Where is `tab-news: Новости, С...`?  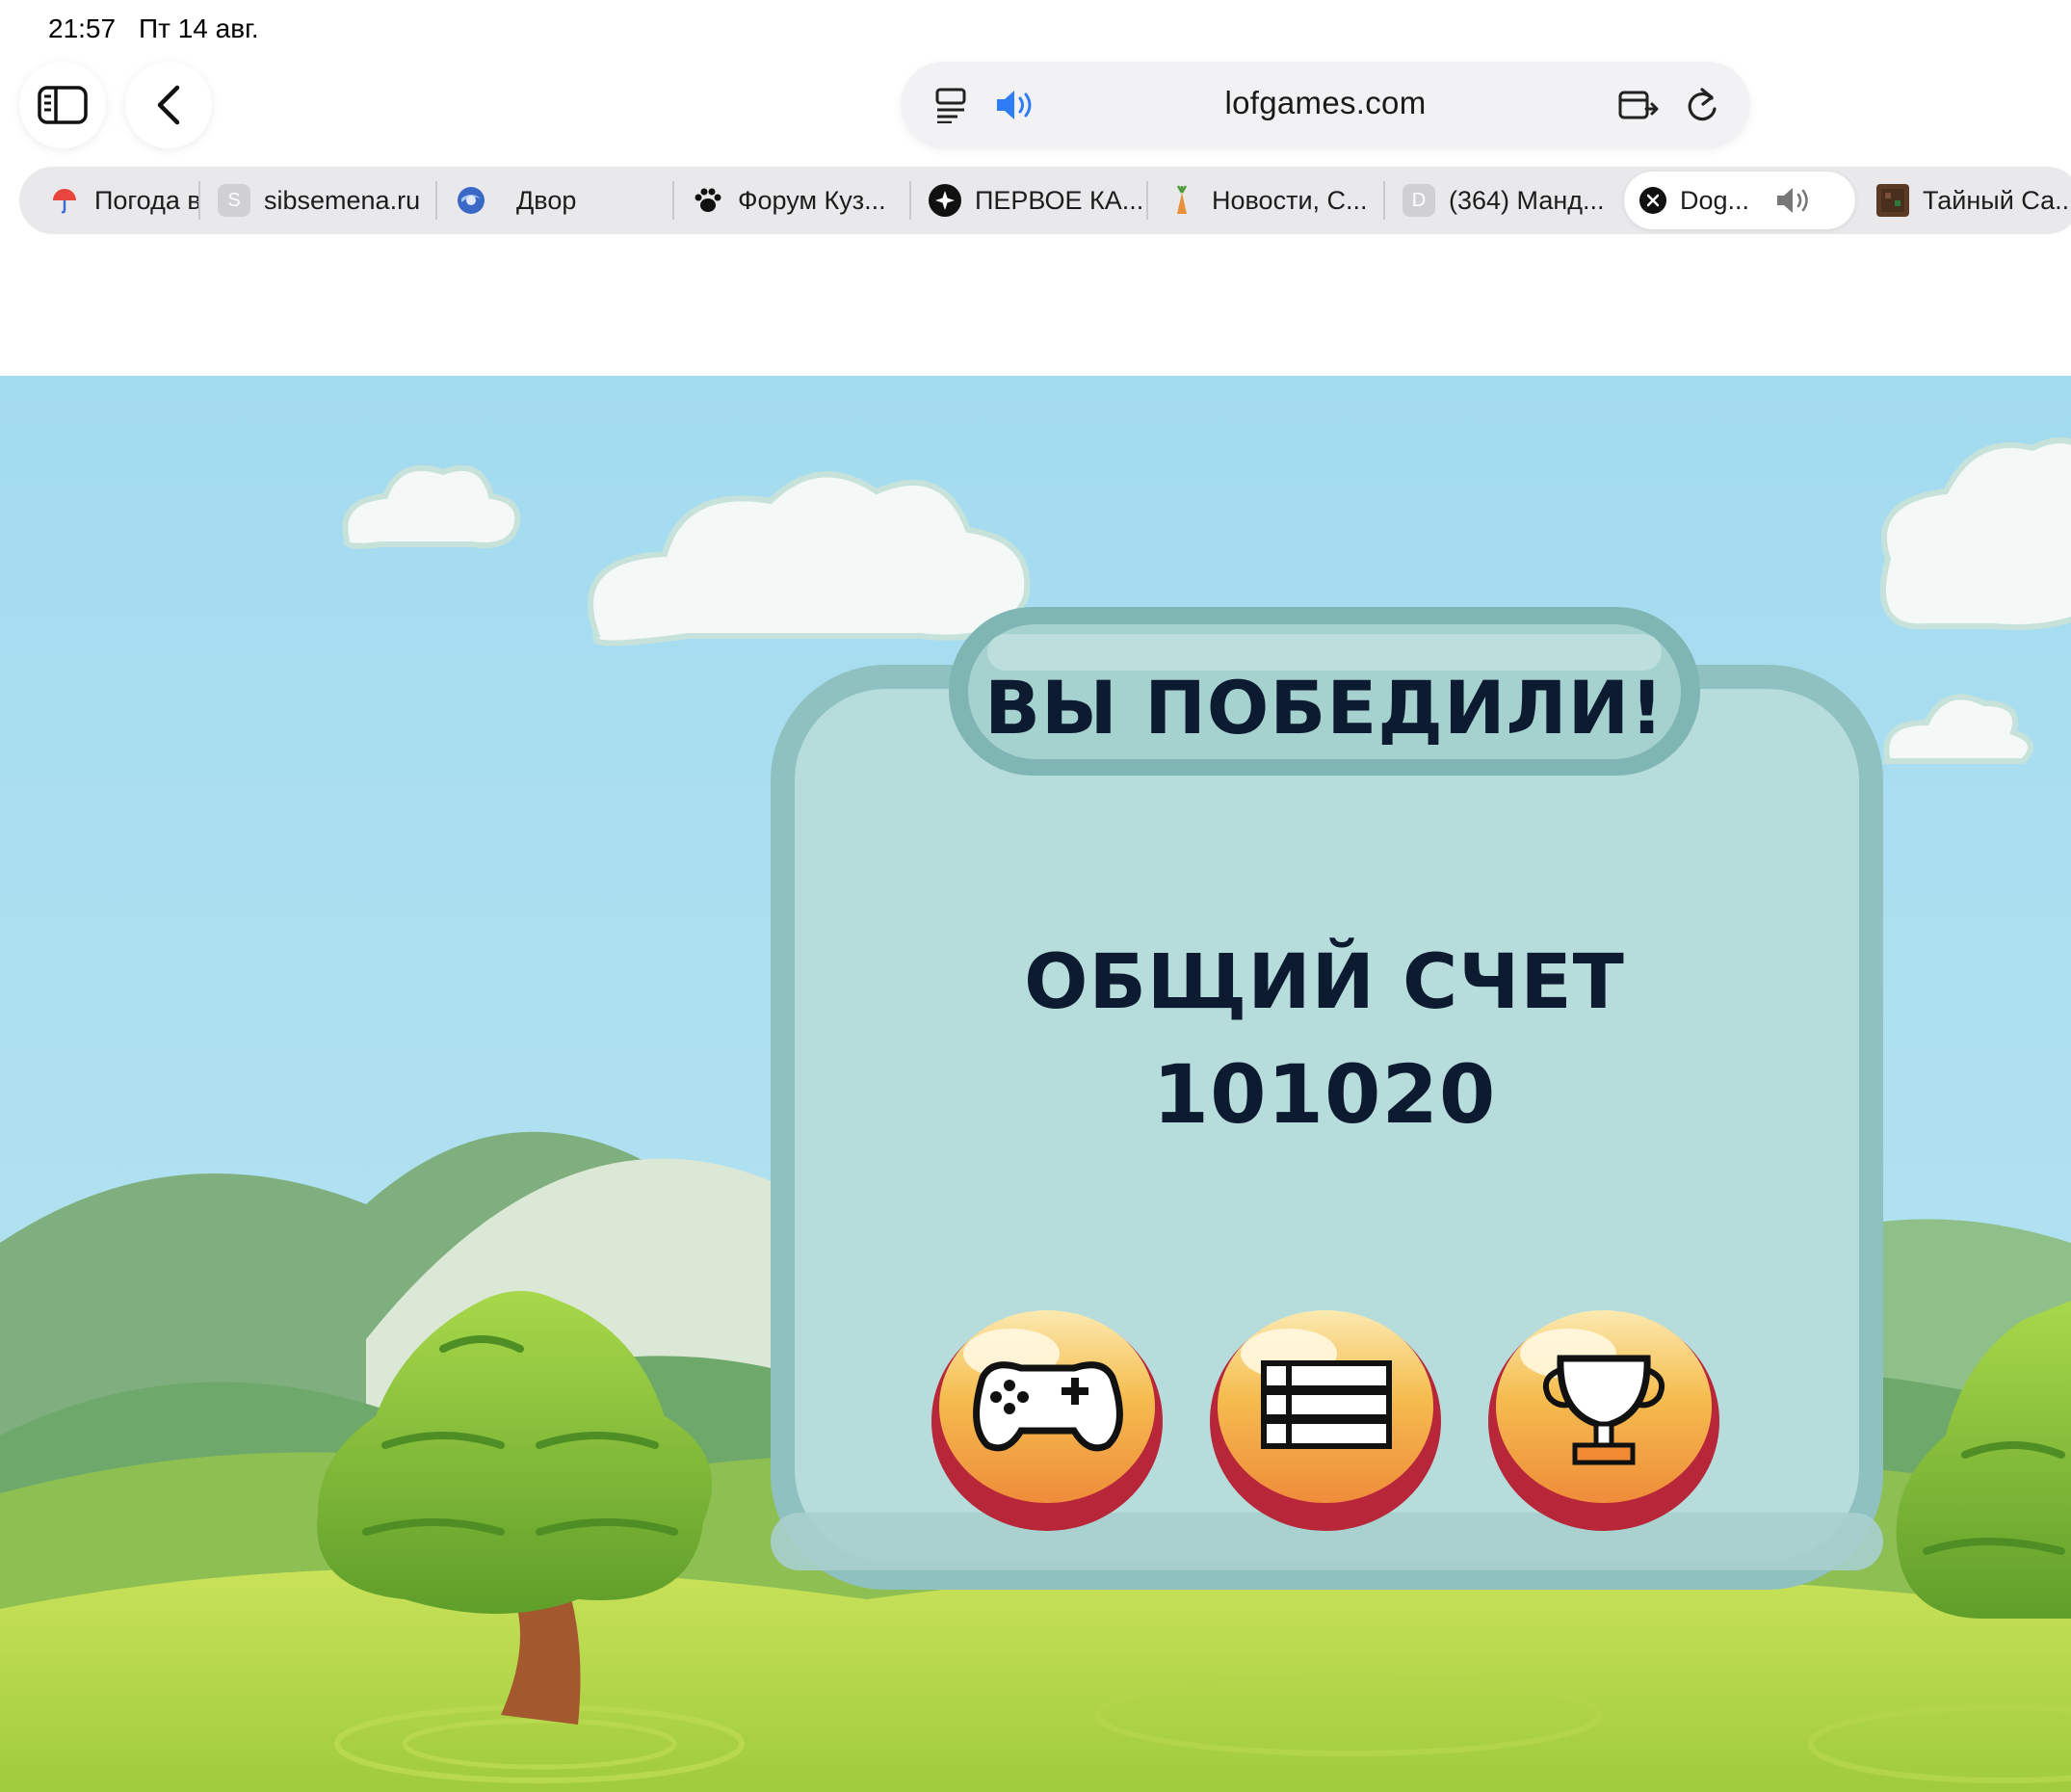
tab-news: Новости, С... is located at coordinates (1276, 201).